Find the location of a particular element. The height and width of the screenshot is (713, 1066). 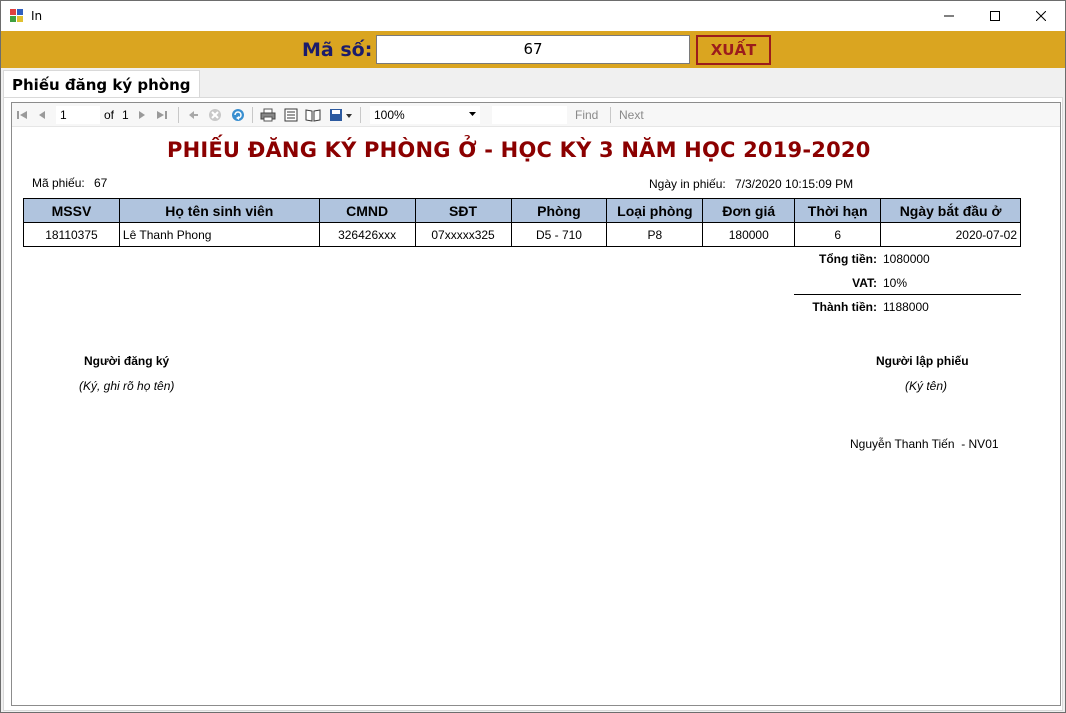

refresh-button is located at coordinates (238, 115).